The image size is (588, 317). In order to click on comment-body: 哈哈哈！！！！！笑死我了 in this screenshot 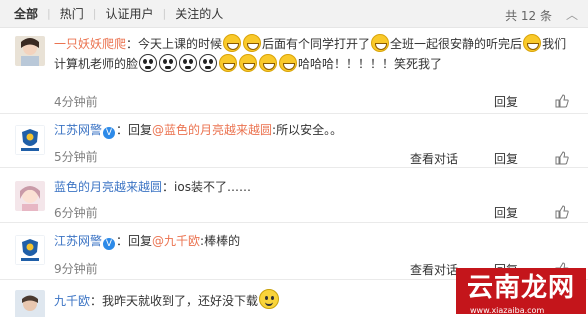, I will do `click(370, 64)`.